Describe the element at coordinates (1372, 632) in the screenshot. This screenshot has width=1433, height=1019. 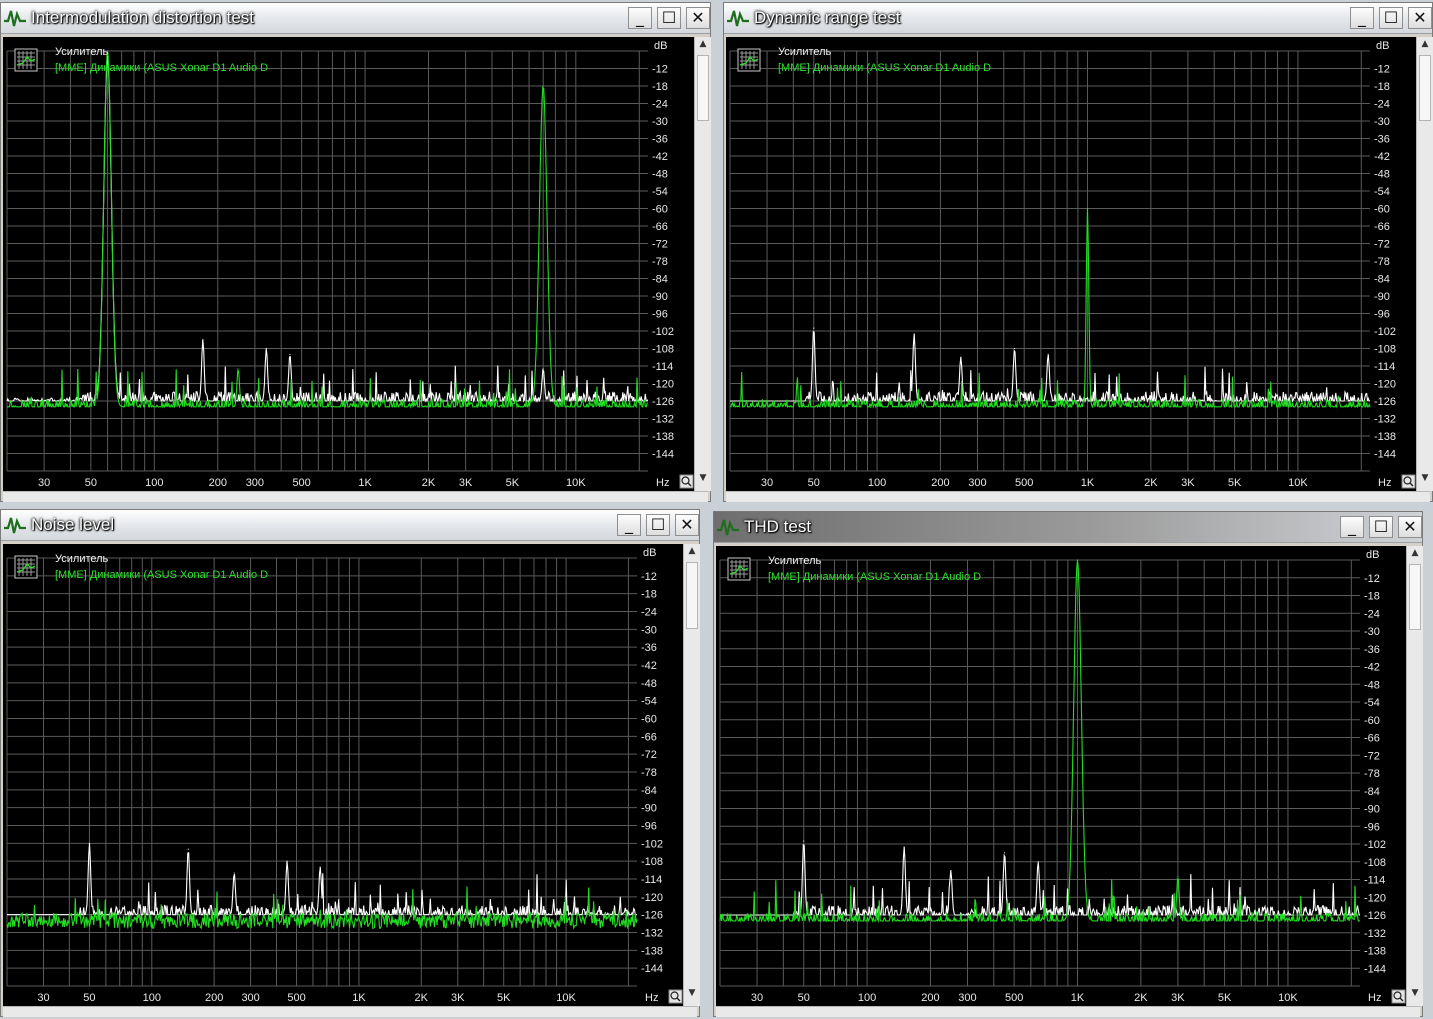
I see `db-tick-label: -30` at that location.